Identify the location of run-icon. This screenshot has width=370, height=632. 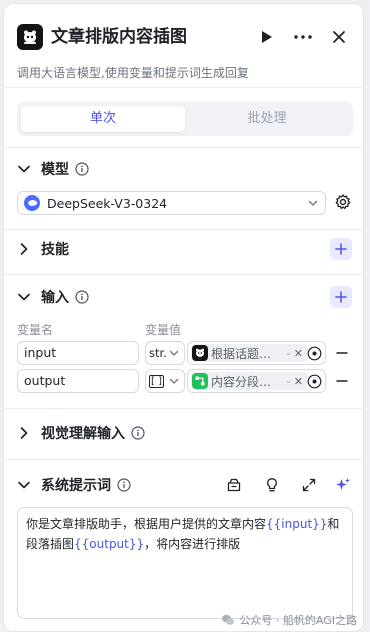
(267, 37).